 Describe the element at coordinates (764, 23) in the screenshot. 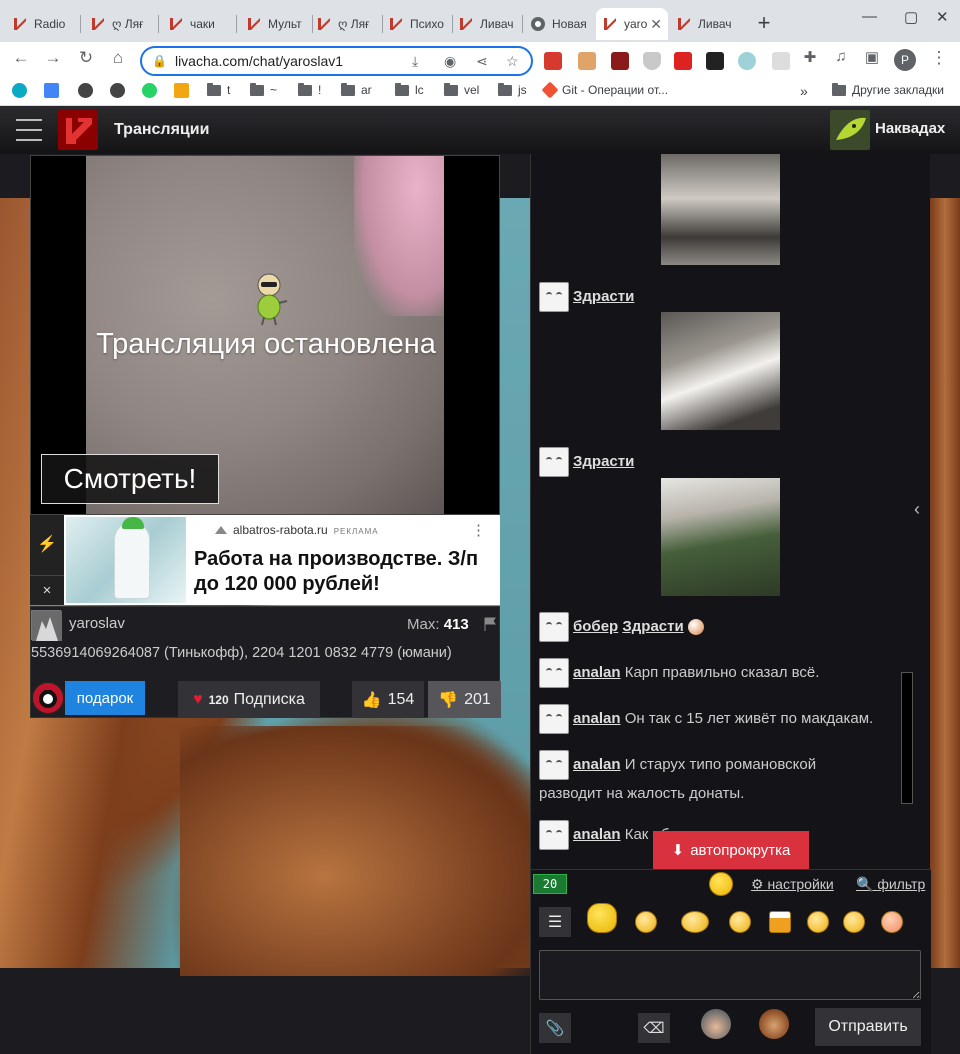

I see `new-tab-button: +` at that location.